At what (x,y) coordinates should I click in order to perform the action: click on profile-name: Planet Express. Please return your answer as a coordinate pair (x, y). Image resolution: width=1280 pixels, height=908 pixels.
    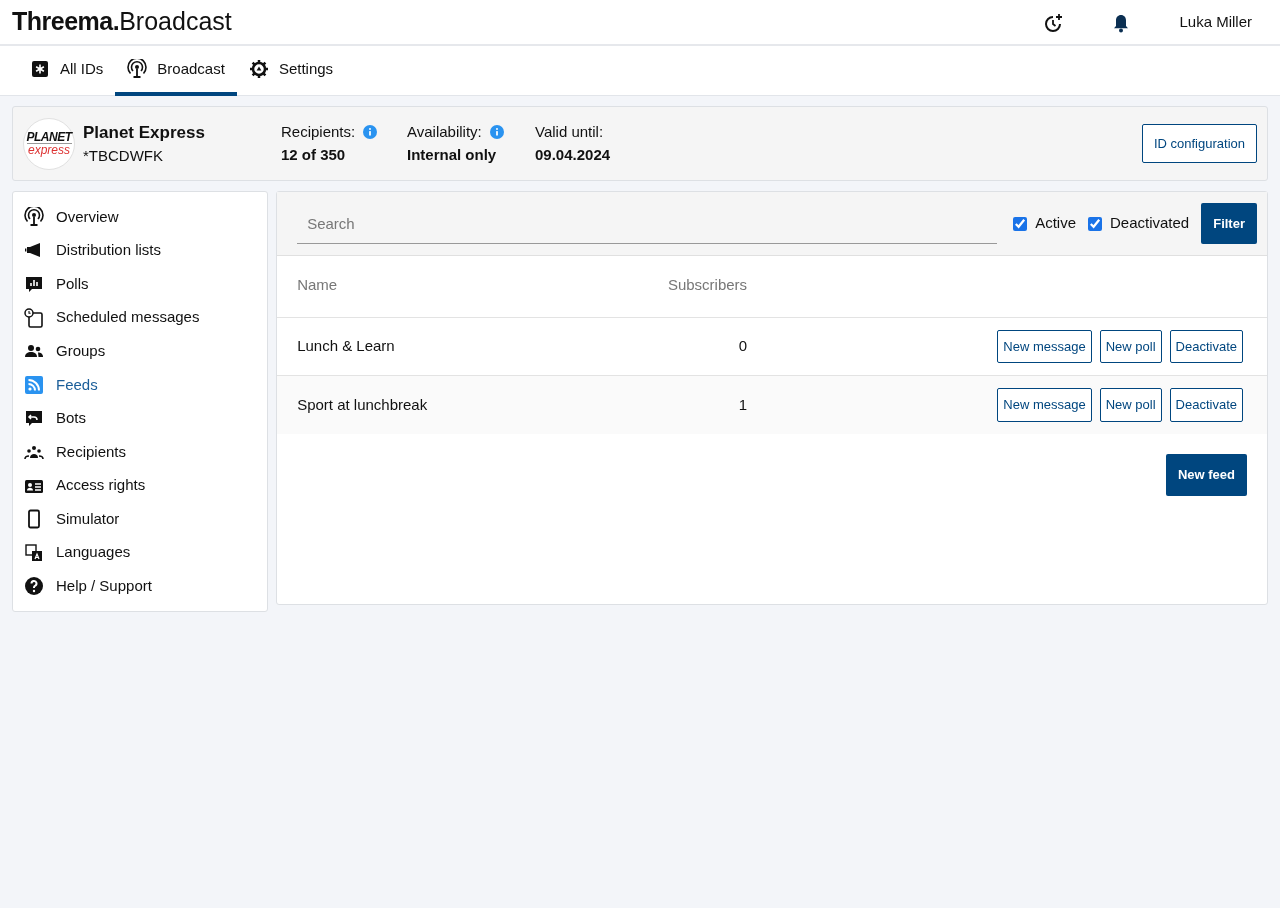
    Looking at the image, I should click on (144, 132).